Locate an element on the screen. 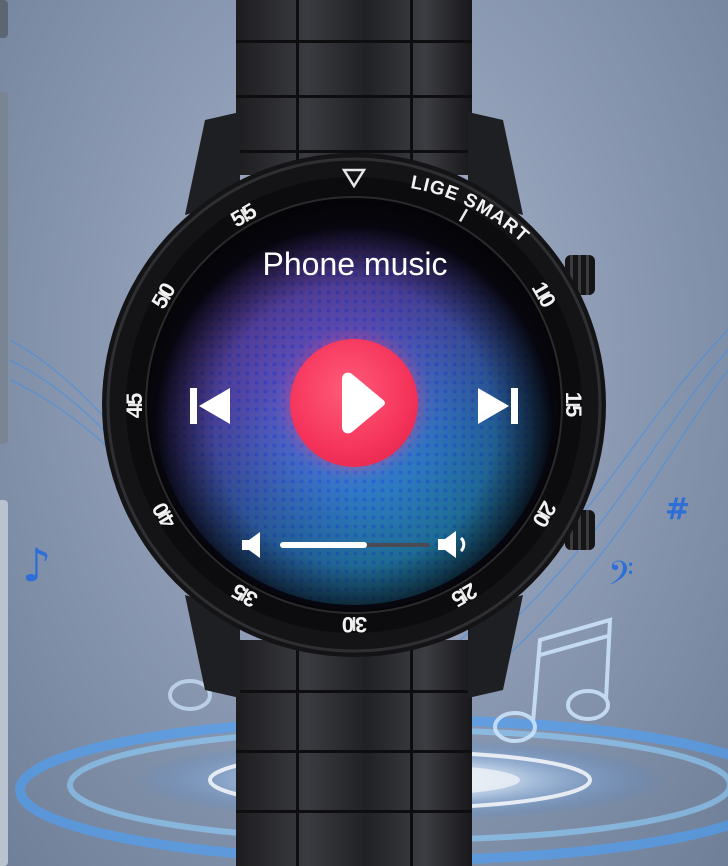 The image size is (728, 866). previous-track-button is located at coordinates (210, 406).